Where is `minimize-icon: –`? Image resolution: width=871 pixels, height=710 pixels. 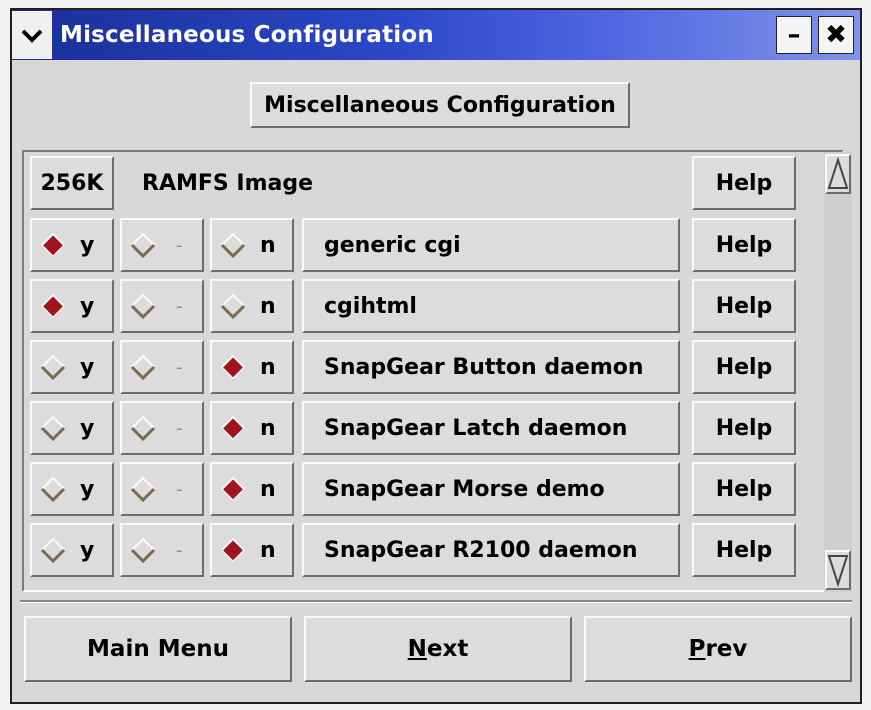 minimize-icon: – is located at coordinates (794, 35).